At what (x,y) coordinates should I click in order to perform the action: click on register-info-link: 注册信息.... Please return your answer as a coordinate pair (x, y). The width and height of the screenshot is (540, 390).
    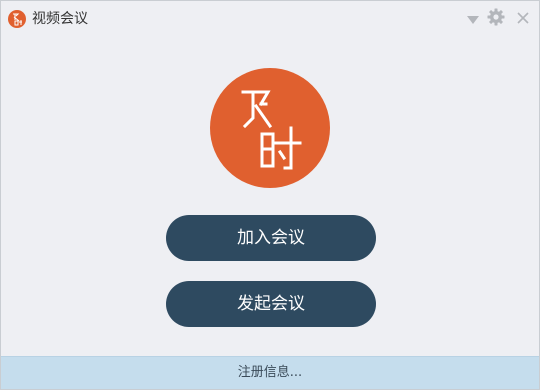
    Looking at the image, I should click on (270, 372).